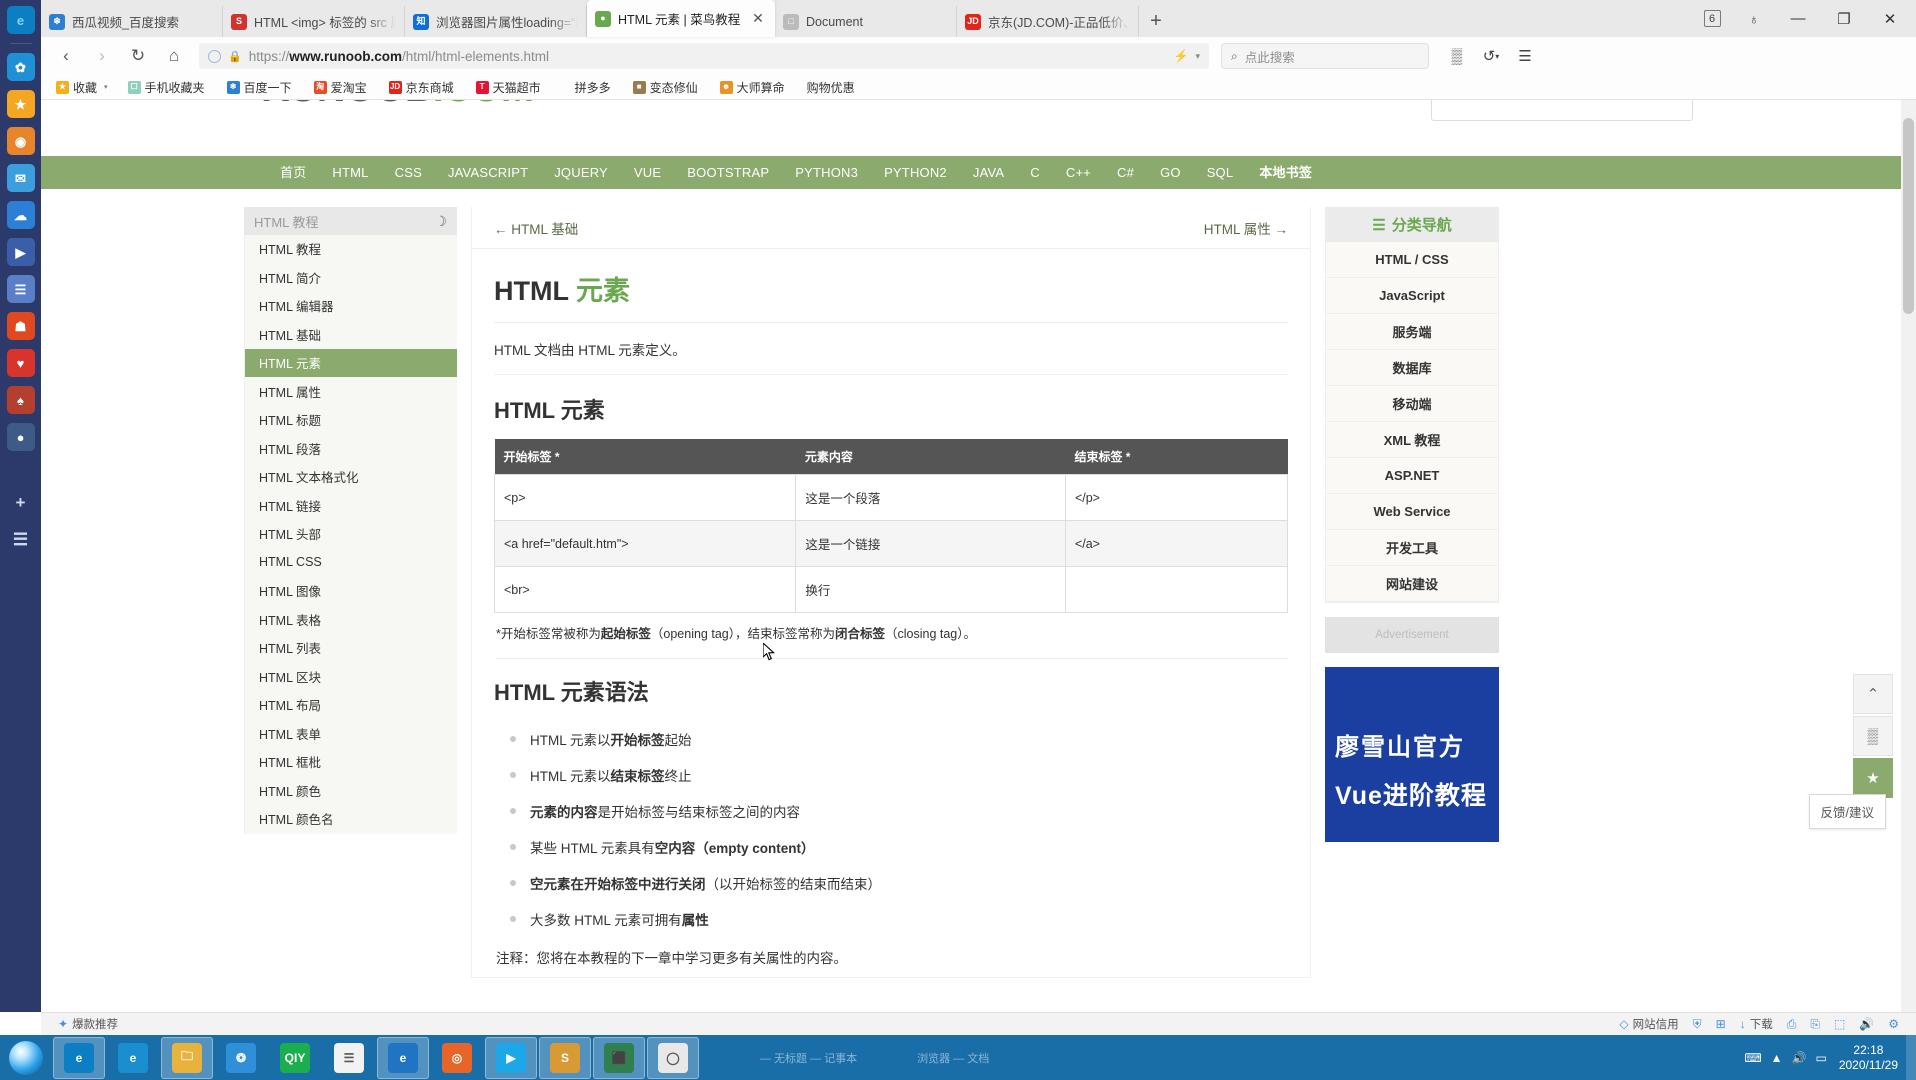 The height and width of the screenshot is (1080, 1916). Describe the element at coordinates (1847, 811) in the screenshot. I see `feedback-tooltip: 反馈/建议` at that location.